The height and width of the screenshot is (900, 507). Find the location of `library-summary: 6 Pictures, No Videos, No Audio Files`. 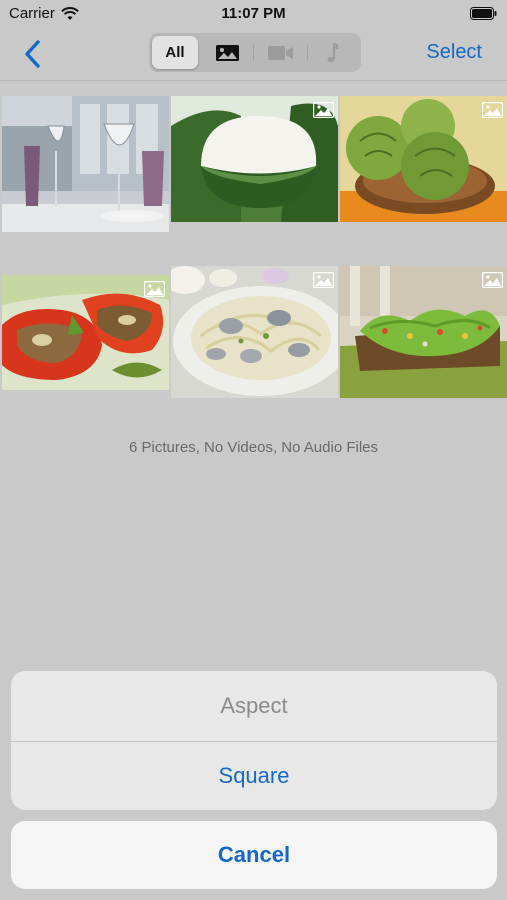

library-summary: 6 Pictures, No Videos, No Audio Files is located at coordinates (253, 447).